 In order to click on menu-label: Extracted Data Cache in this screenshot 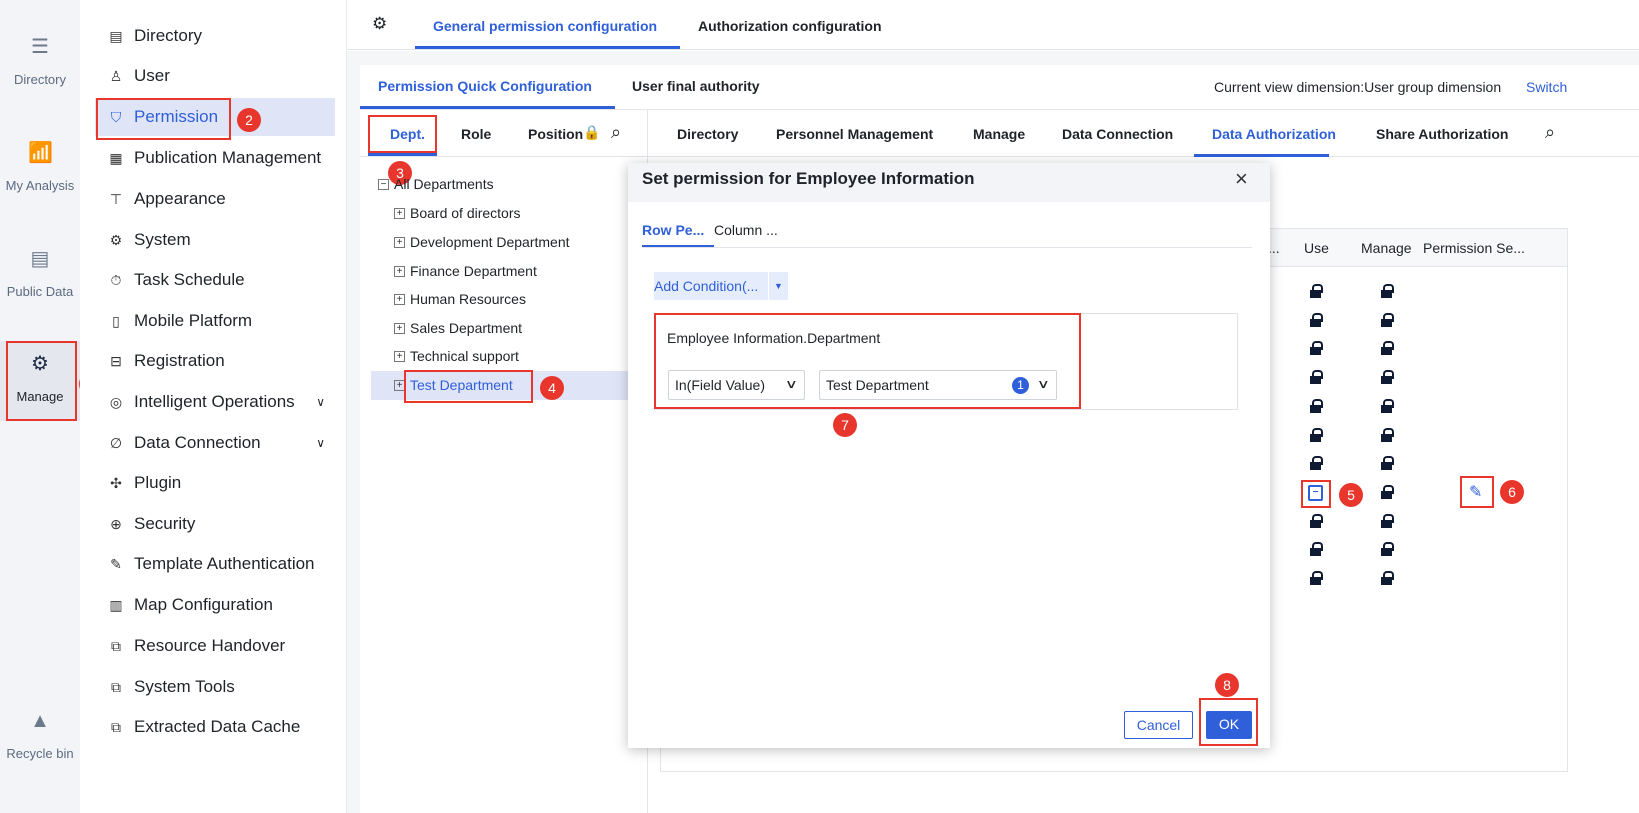, I will do `click(217, 726)`.